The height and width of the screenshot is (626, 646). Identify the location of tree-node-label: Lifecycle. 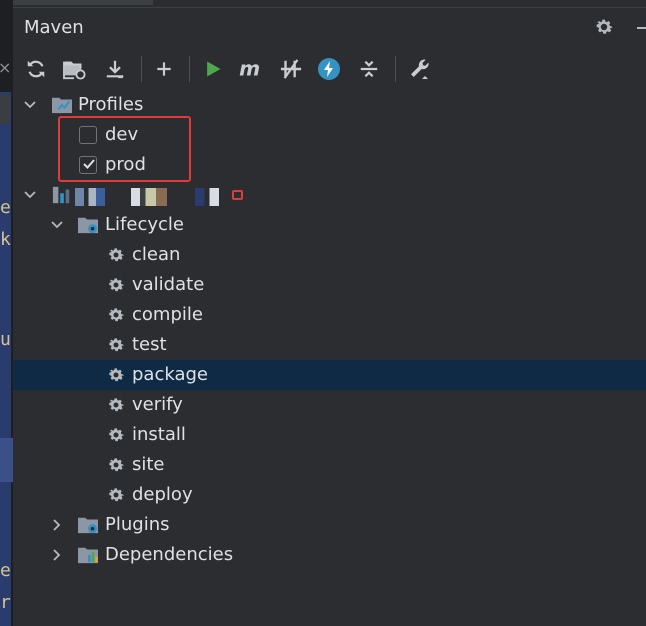
(144, 224).